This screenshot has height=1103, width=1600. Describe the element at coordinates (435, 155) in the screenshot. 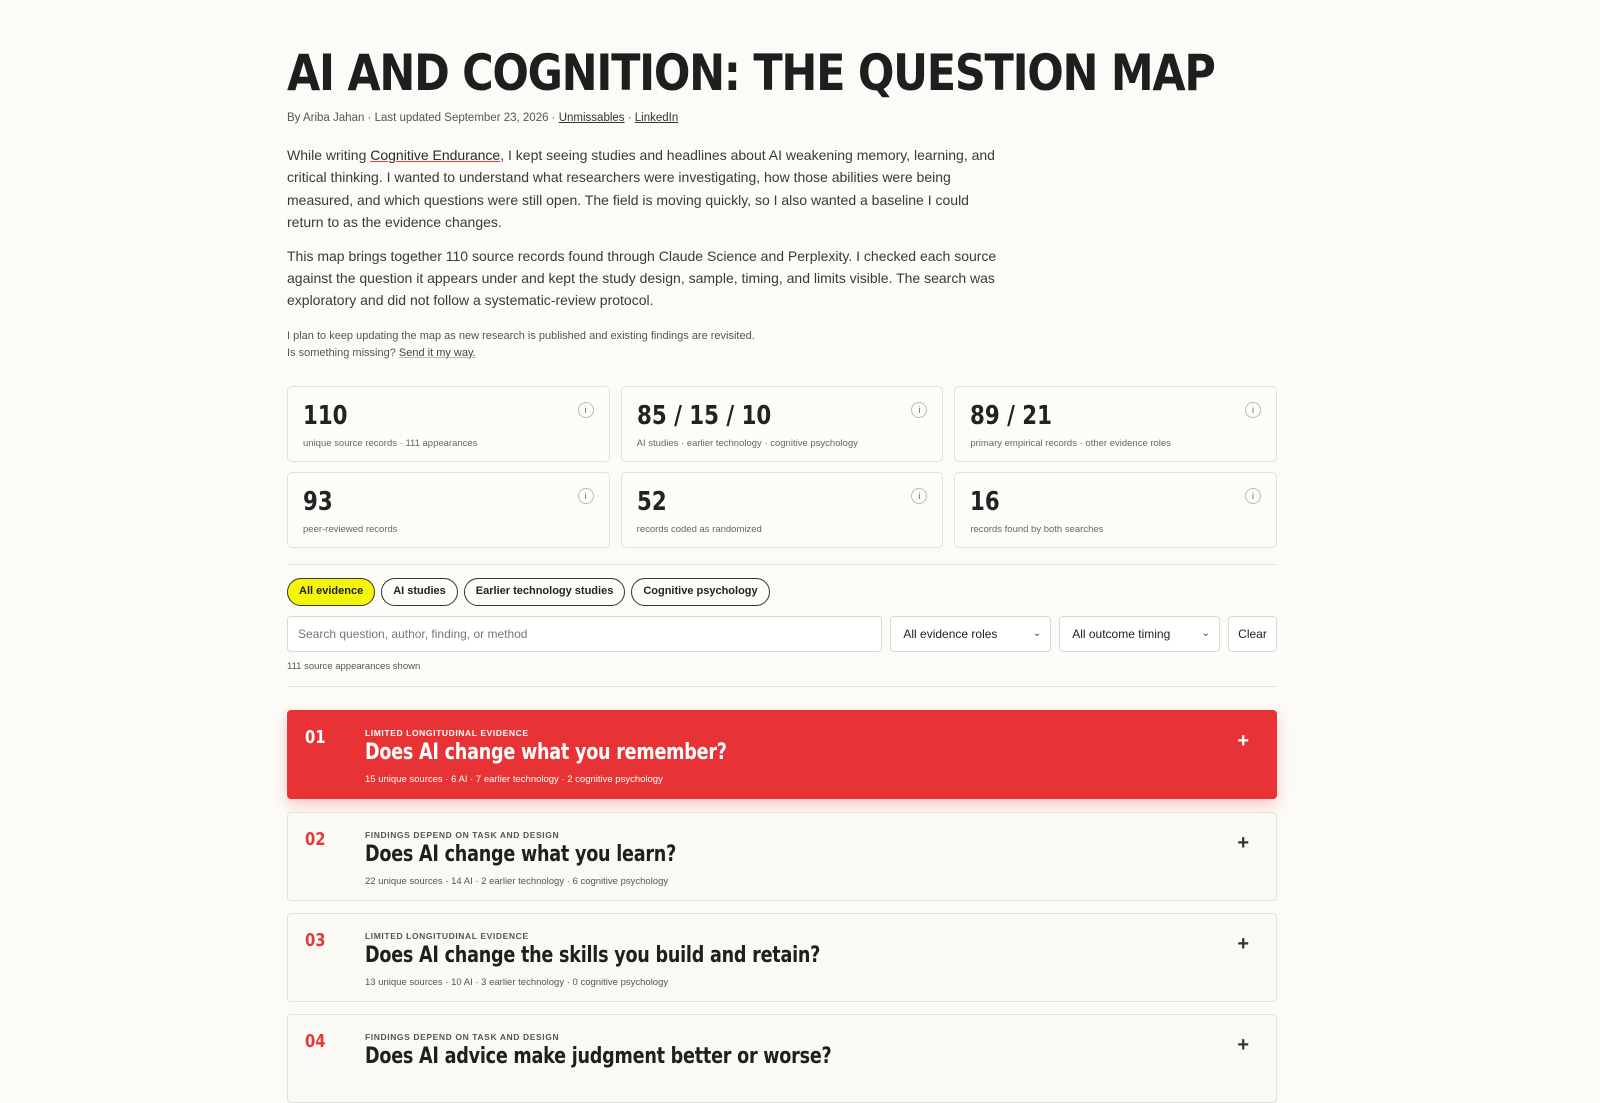

I see `cognitive-endurance-link: Cognitive Endurance` at that location.